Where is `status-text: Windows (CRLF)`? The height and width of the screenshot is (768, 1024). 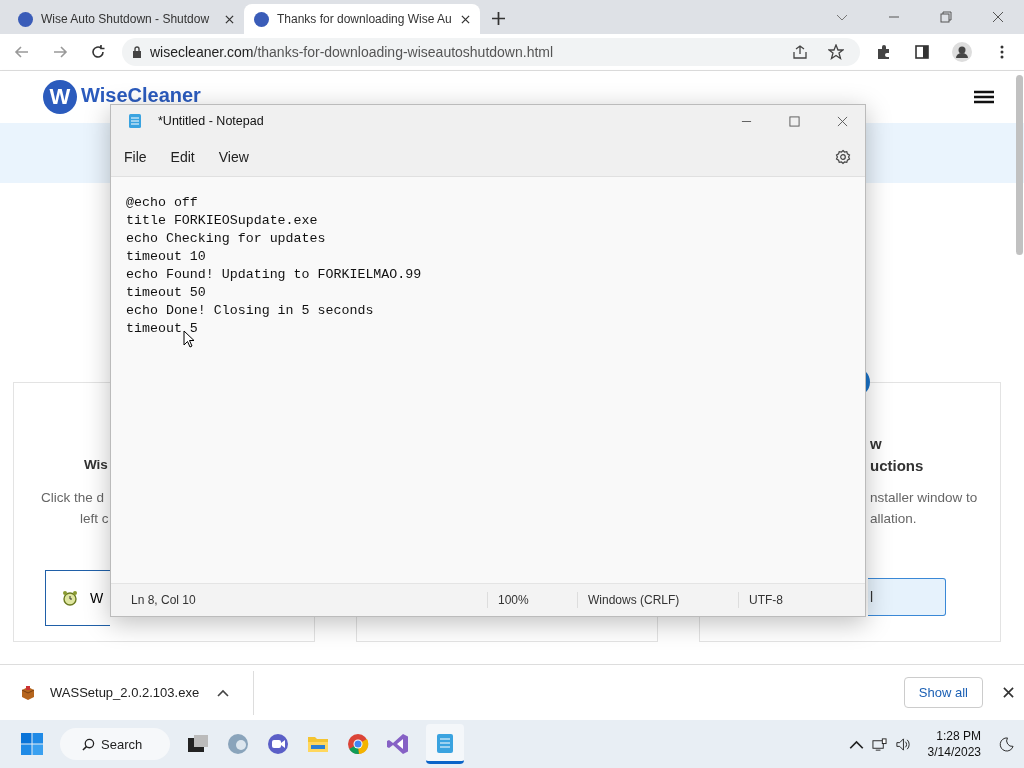 status-text: Windows (CRLF) is located at coordinates (657, 600).